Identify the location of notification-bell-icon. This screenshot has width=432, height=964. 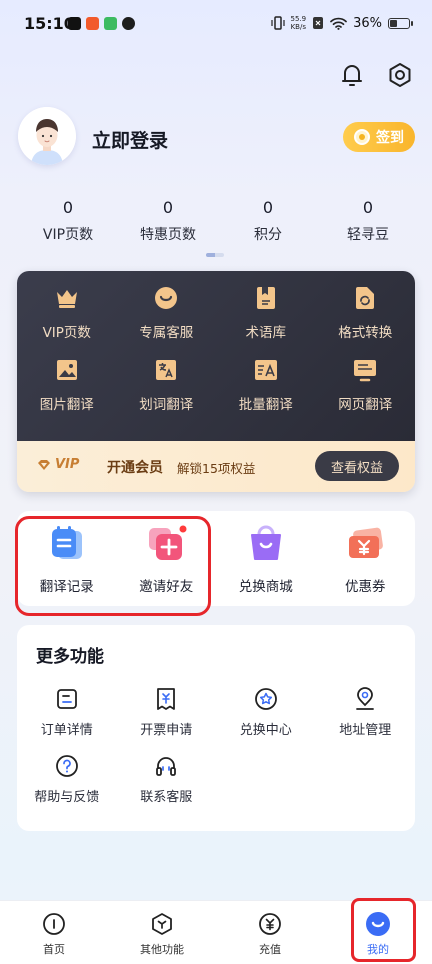
(352, 75).